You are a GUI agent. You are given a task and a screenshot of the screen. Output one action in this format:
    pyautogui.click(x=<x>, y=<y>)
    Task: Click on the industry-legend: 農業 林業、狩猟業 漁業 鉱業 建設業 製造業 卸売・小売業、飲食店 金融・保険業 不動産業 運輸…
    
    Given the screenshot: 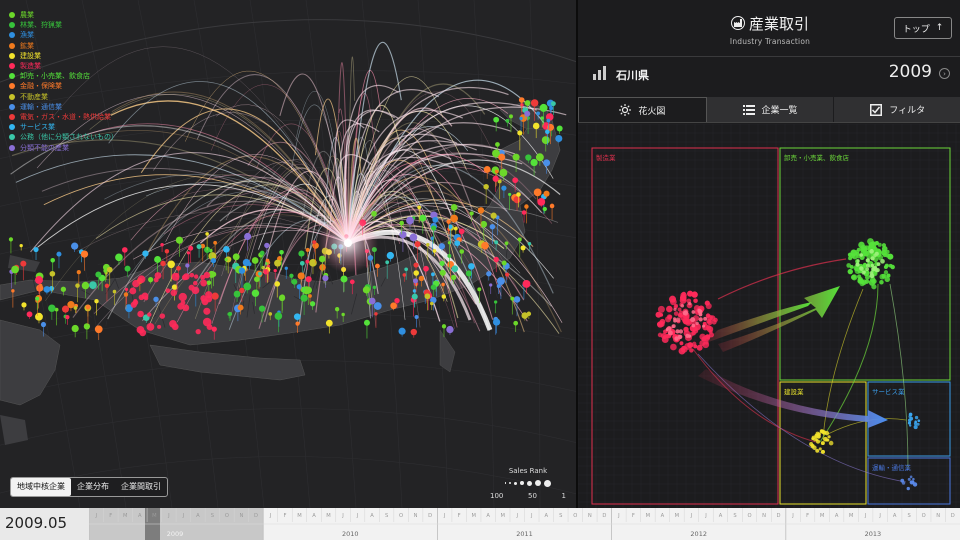 What is the action you would take?
    pyautogui.click(x=63, y=81)
    